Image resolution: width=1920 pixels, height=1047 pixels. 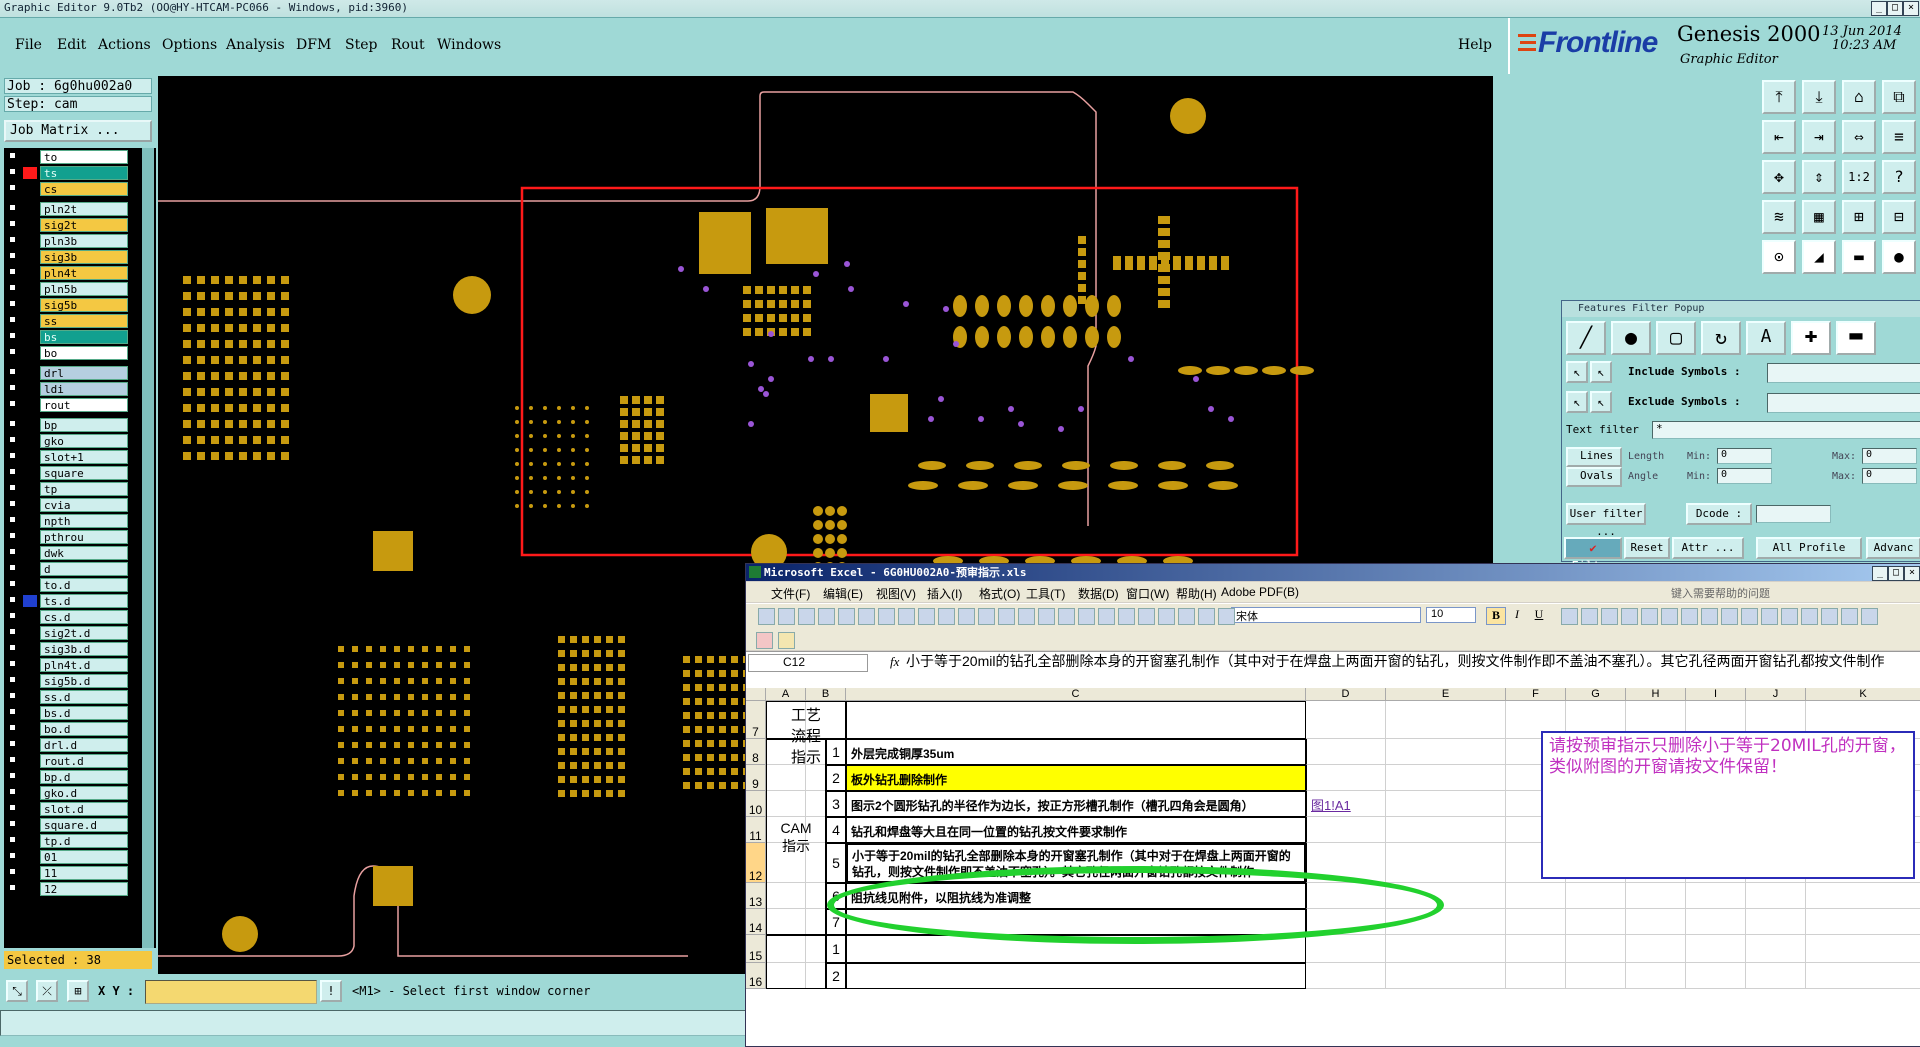 What do you see at coordinates (255, 45) in the screenshot?
I see `menu-analysis: Analysis` at bounding box center [255, 45].